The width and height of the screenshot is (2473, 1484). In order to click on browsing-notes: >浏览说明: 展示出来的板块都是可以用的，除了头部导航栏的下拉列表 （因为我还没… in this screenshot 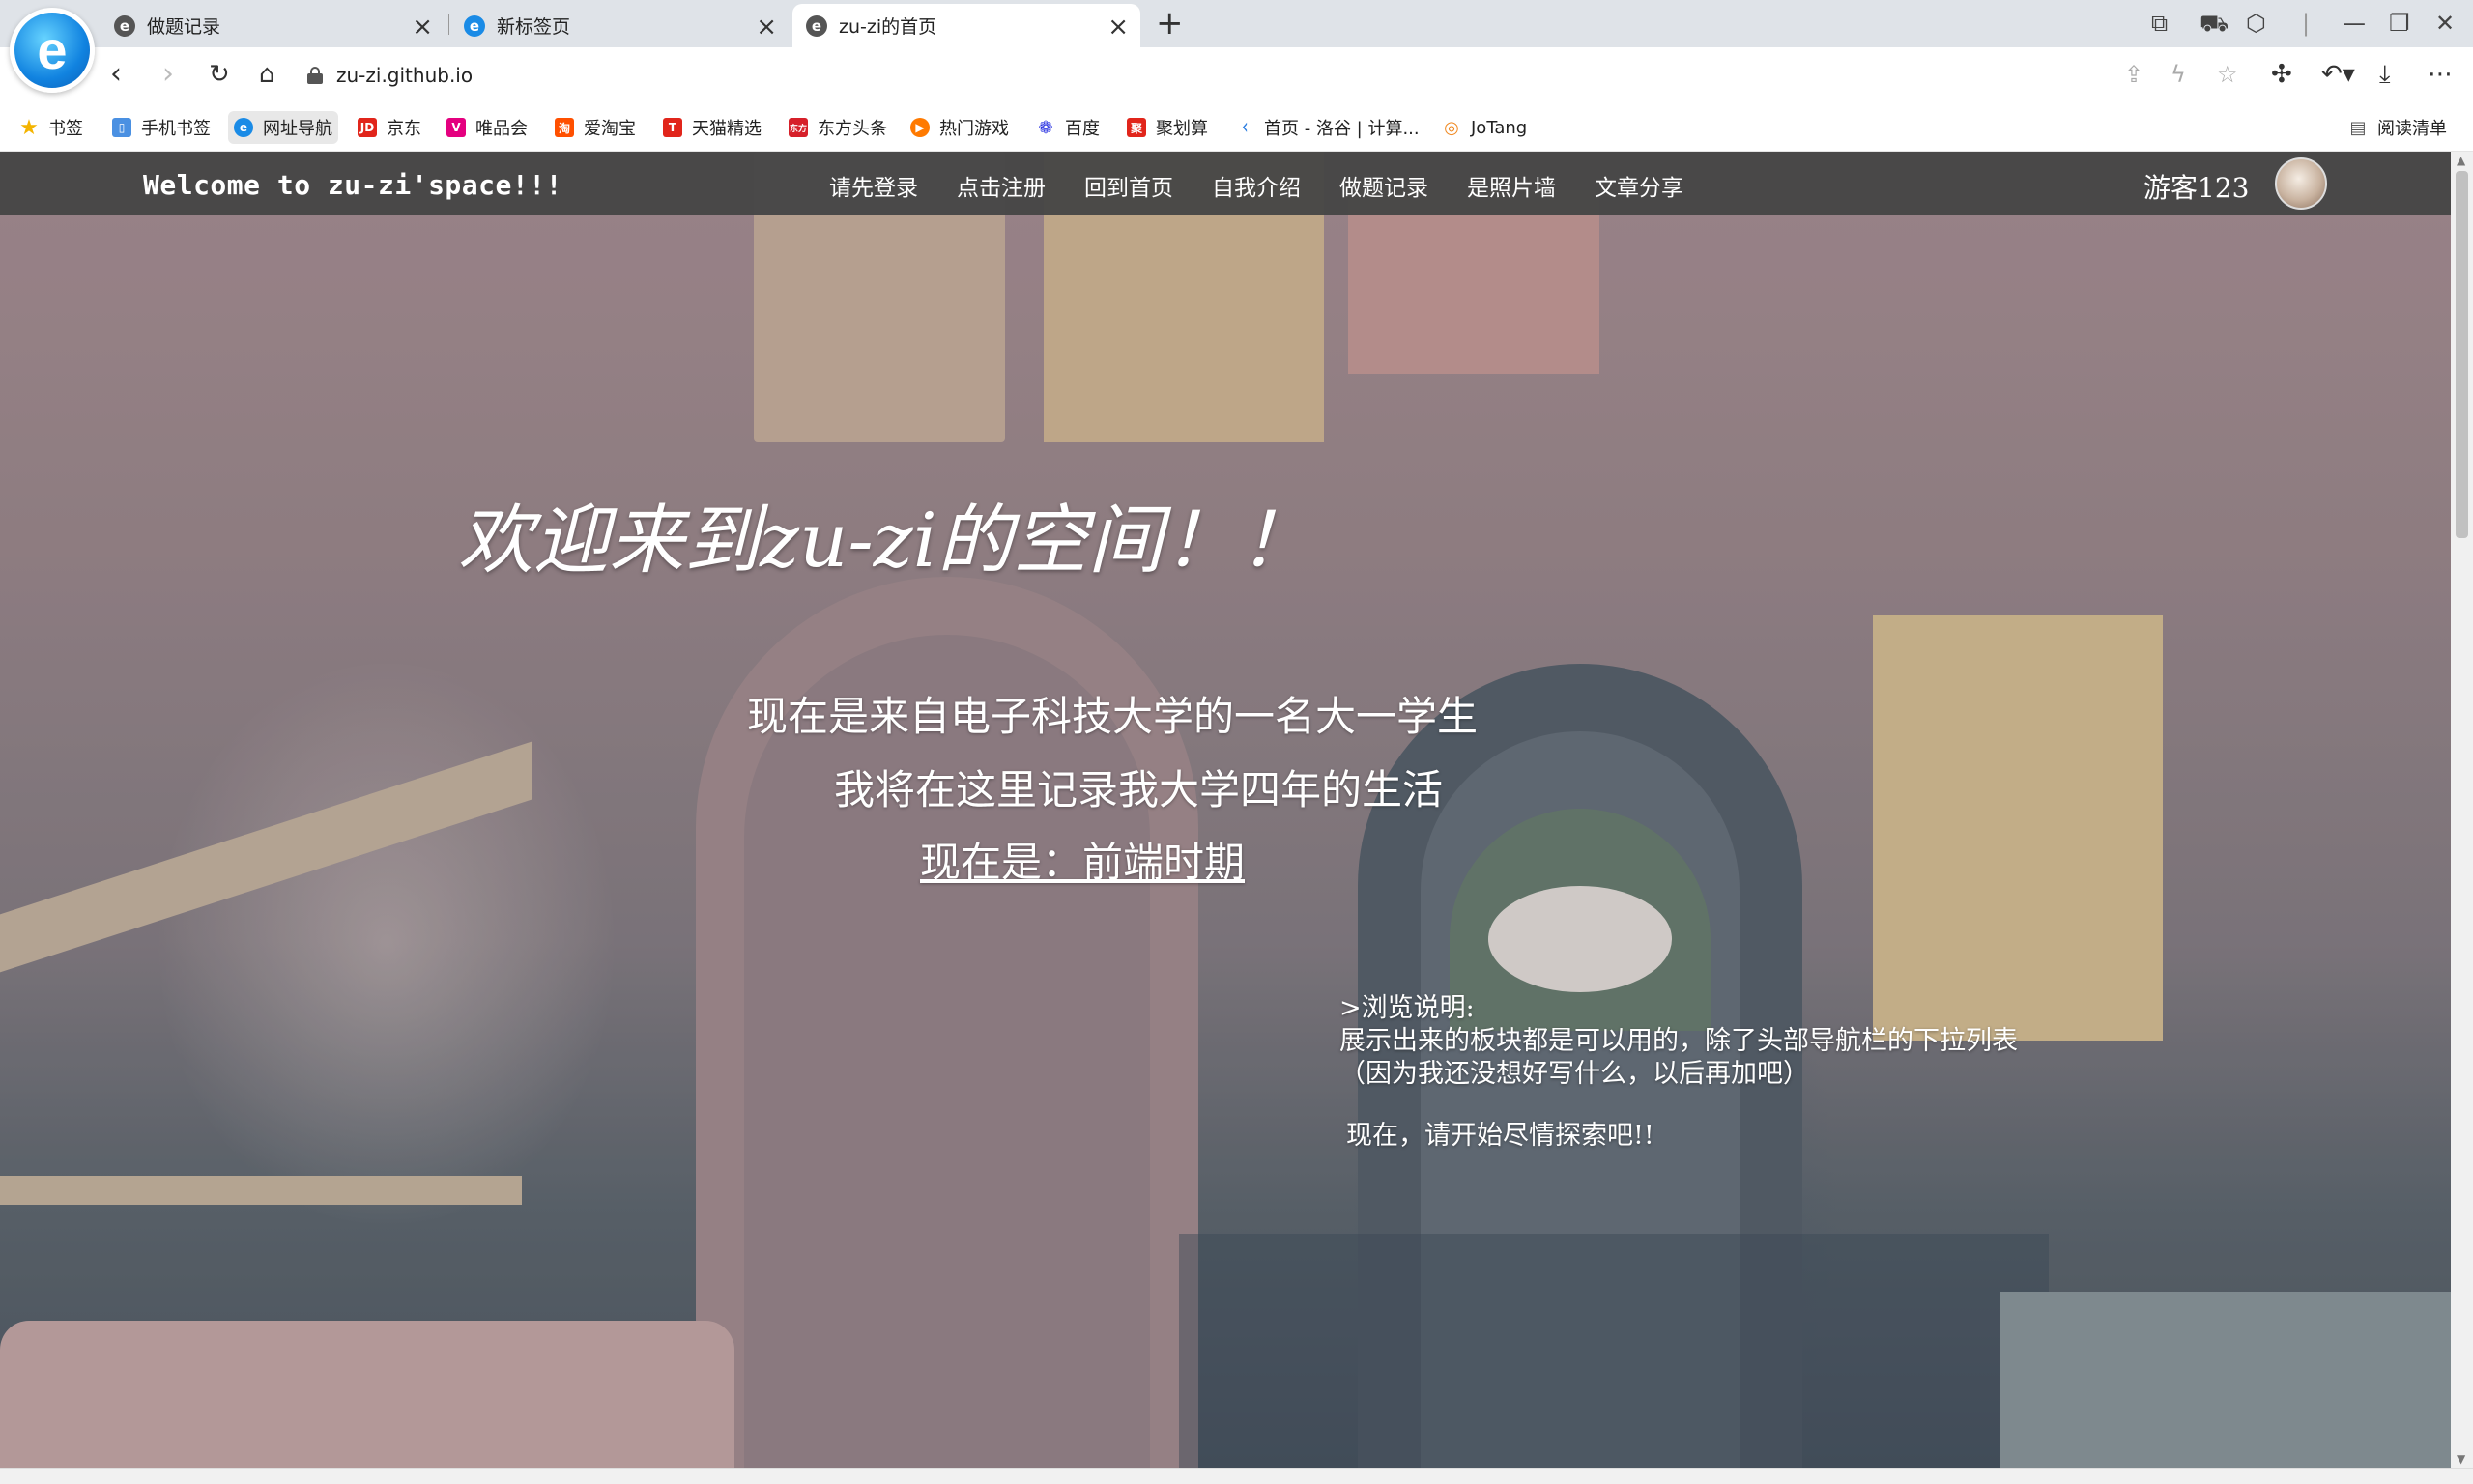, I will do `click(1679, 1042)`.